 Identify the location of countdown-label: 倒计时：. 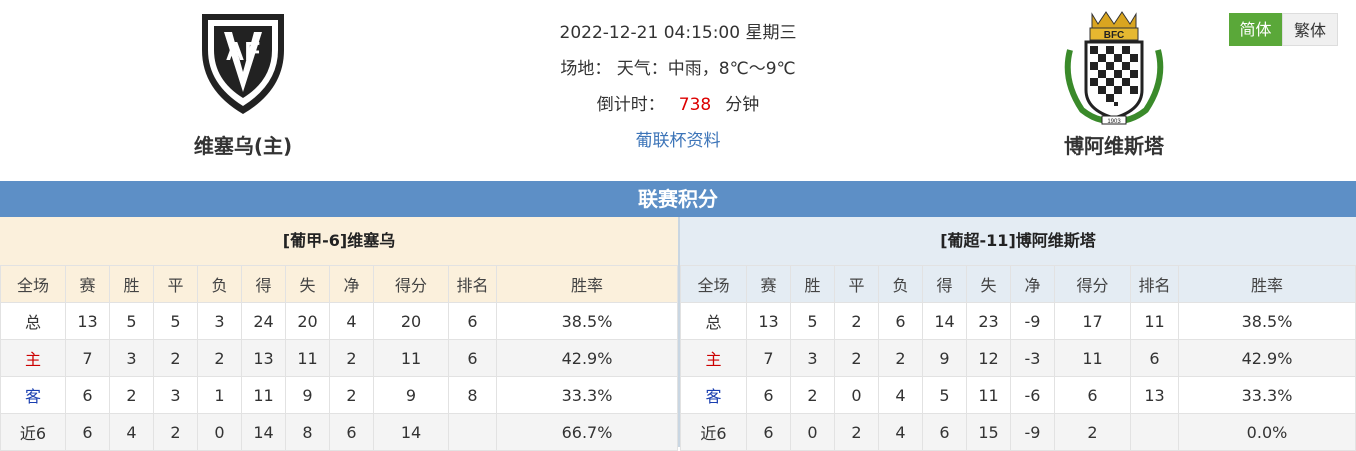
(630, 105).